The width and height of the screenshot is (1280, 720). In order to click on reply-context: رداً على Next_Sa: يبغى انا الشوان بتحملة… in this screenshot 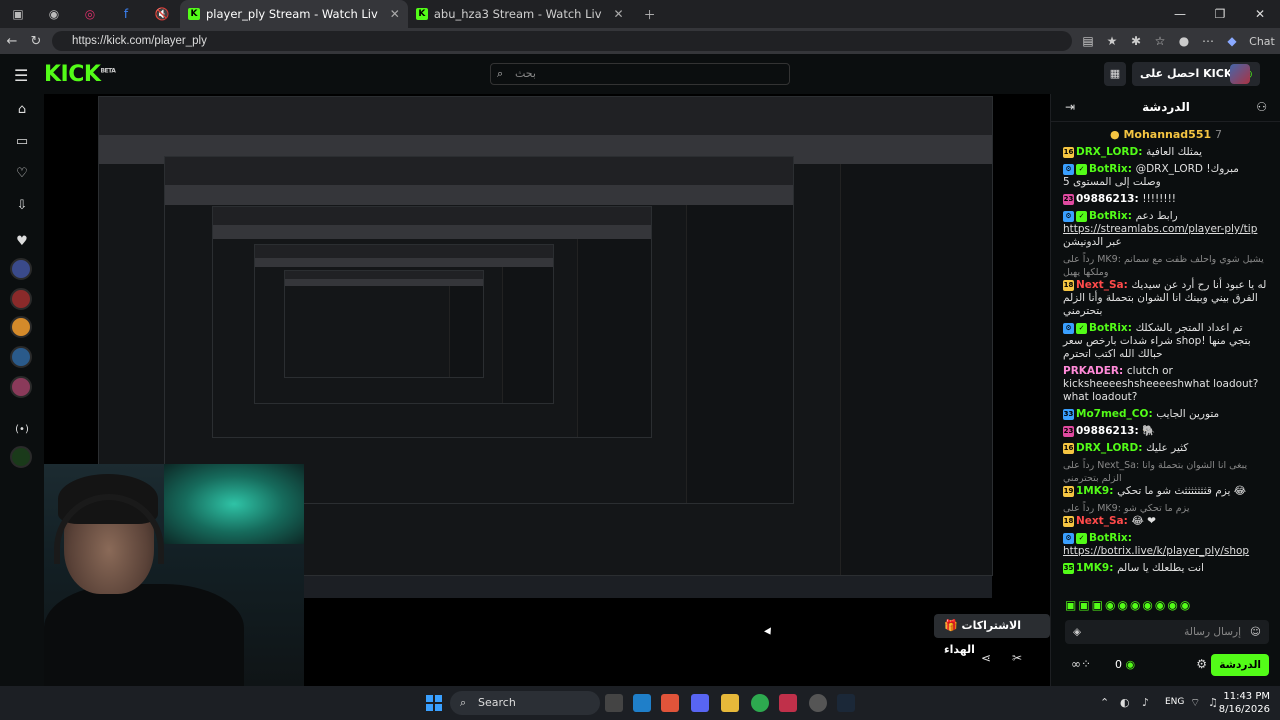, I will do `click(1165, 472)`.